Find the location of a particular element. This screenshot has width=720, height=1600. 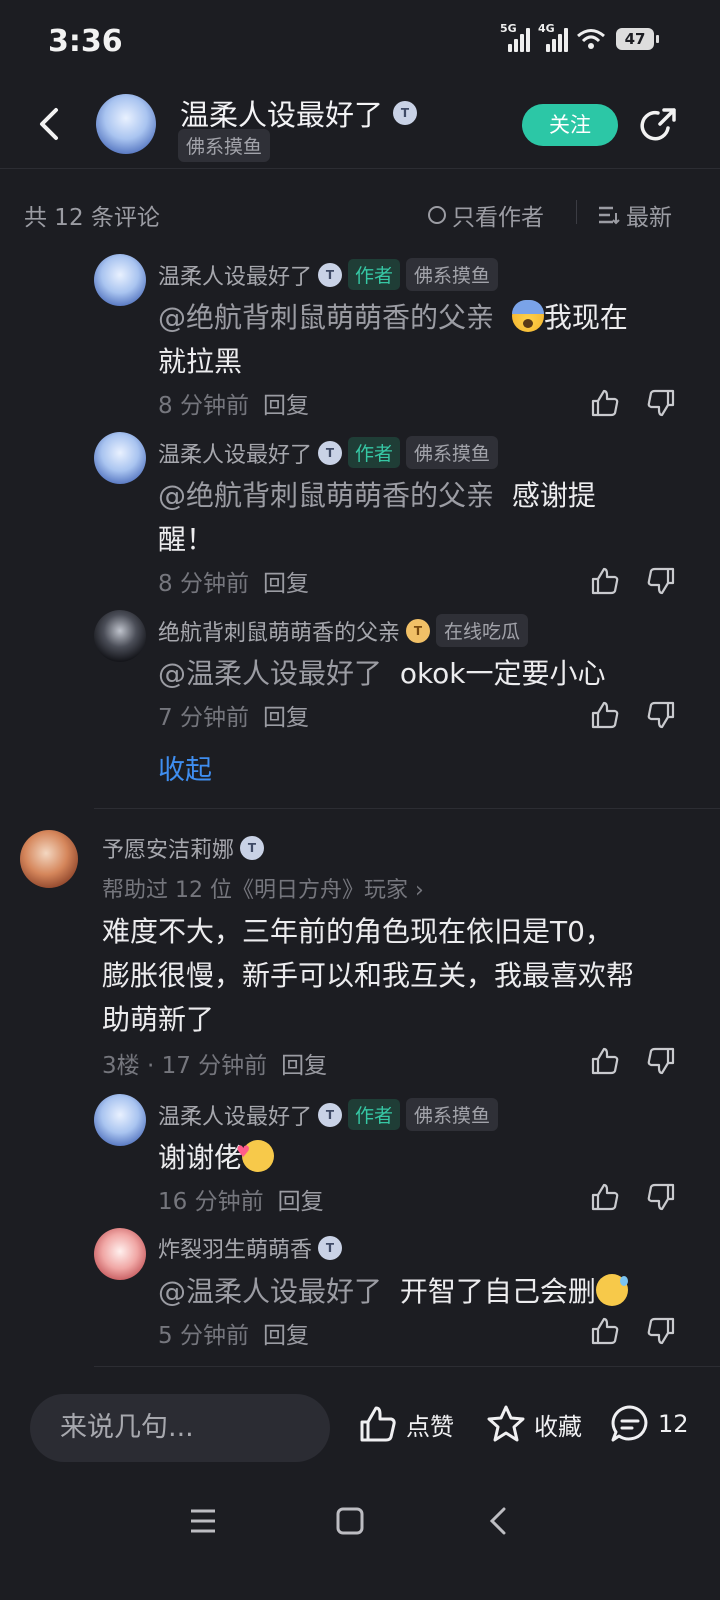

comment-meta: 16 分钟前 回复 is located at coordinates (241, 1199).